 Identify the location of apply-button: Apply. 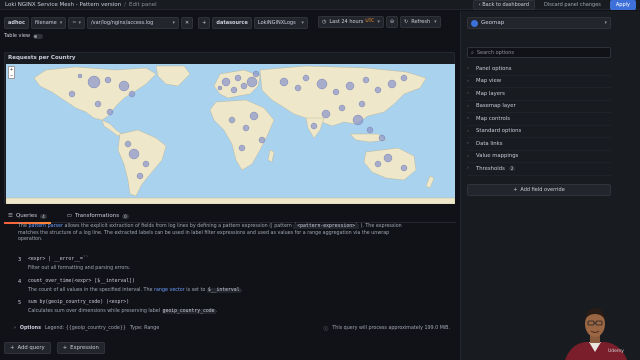
(622, 5).